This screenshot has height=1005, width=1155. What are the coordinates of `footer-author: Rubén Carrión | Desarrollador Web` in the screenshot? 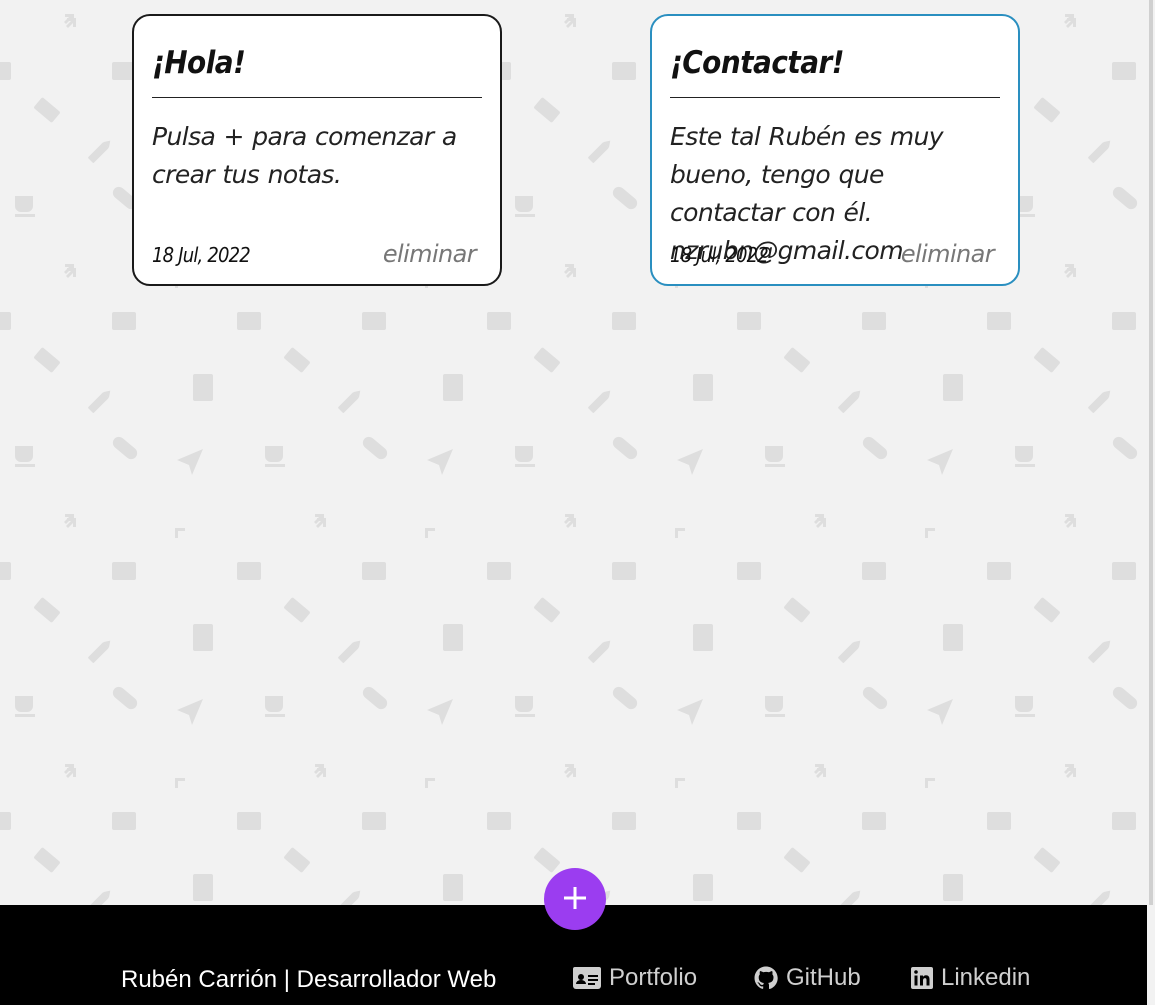 It's located at (309, 979).